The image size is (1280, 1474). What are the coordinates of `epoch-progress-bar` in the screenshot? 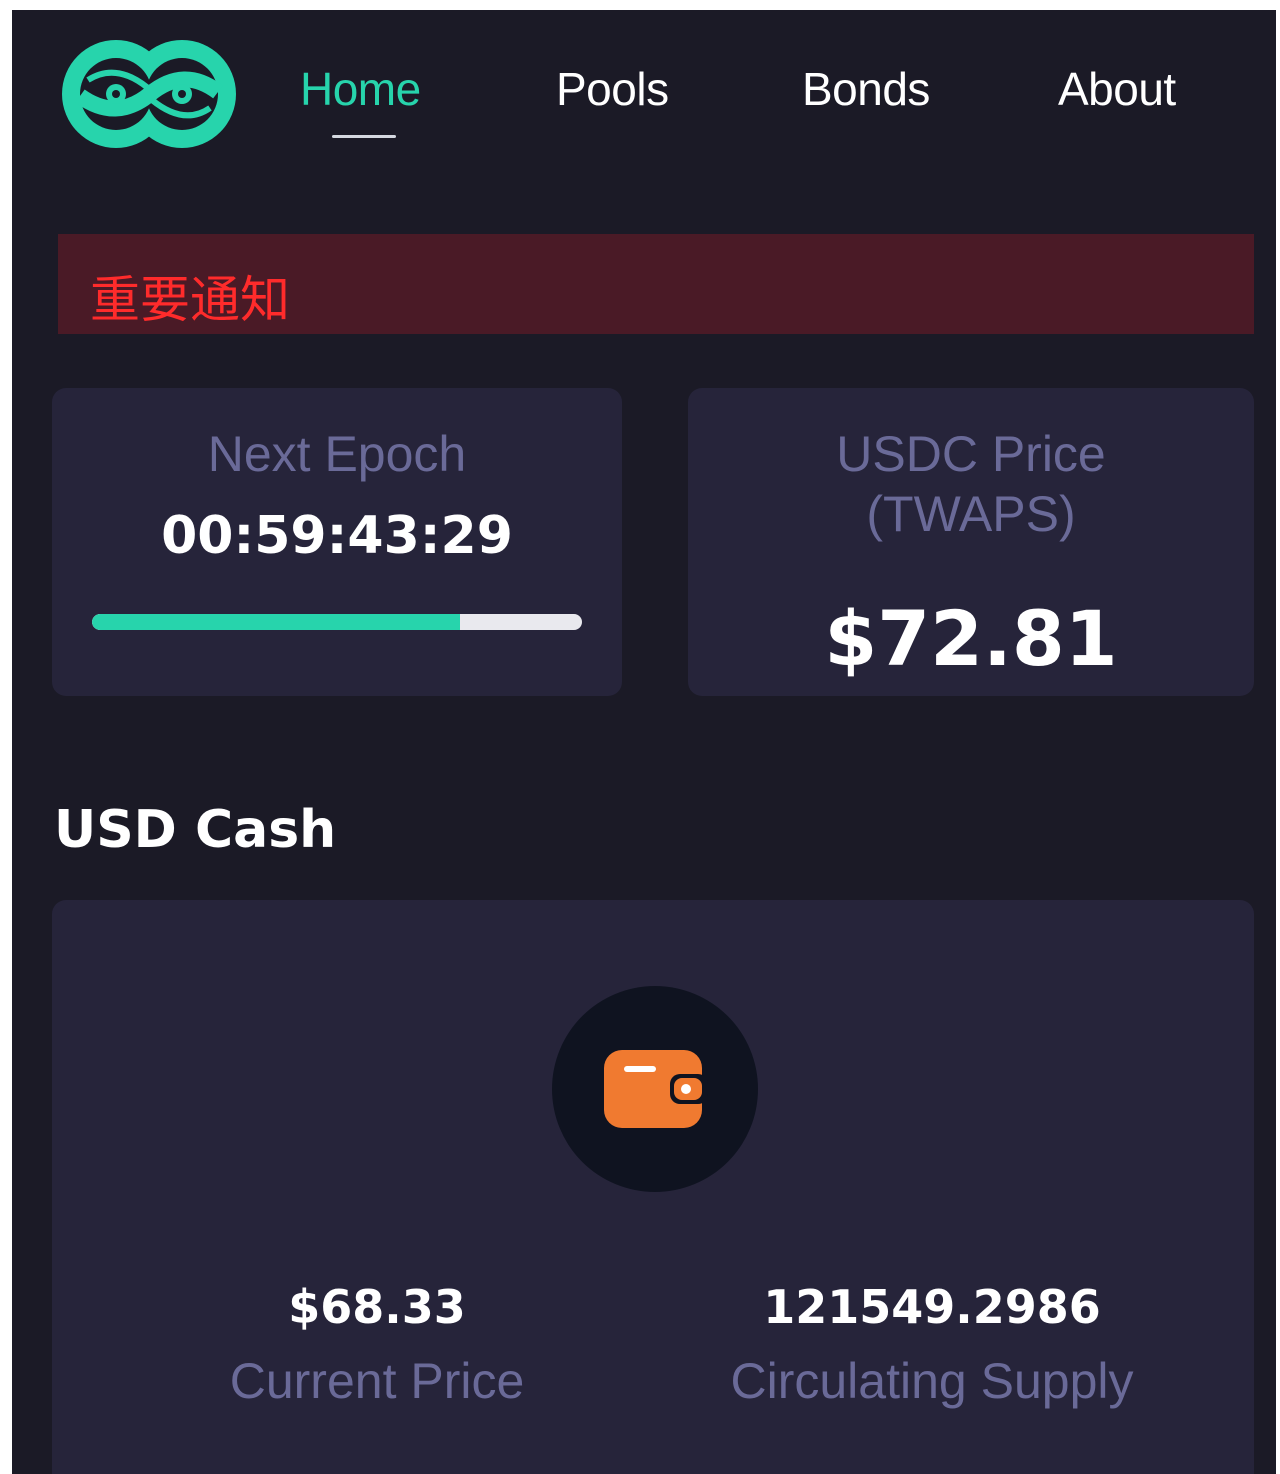 It's located at (337, 622).